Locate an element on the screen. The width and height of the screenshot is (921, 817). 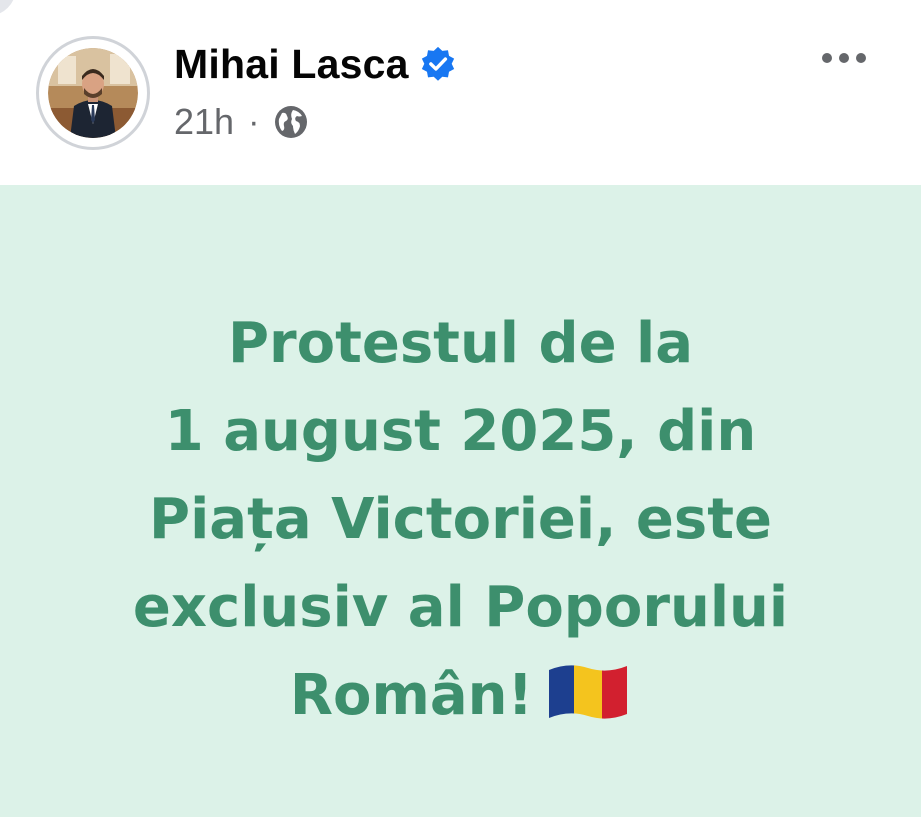
post-text-line-2: 1 august 2025, din is located at coordinates (460, 431).